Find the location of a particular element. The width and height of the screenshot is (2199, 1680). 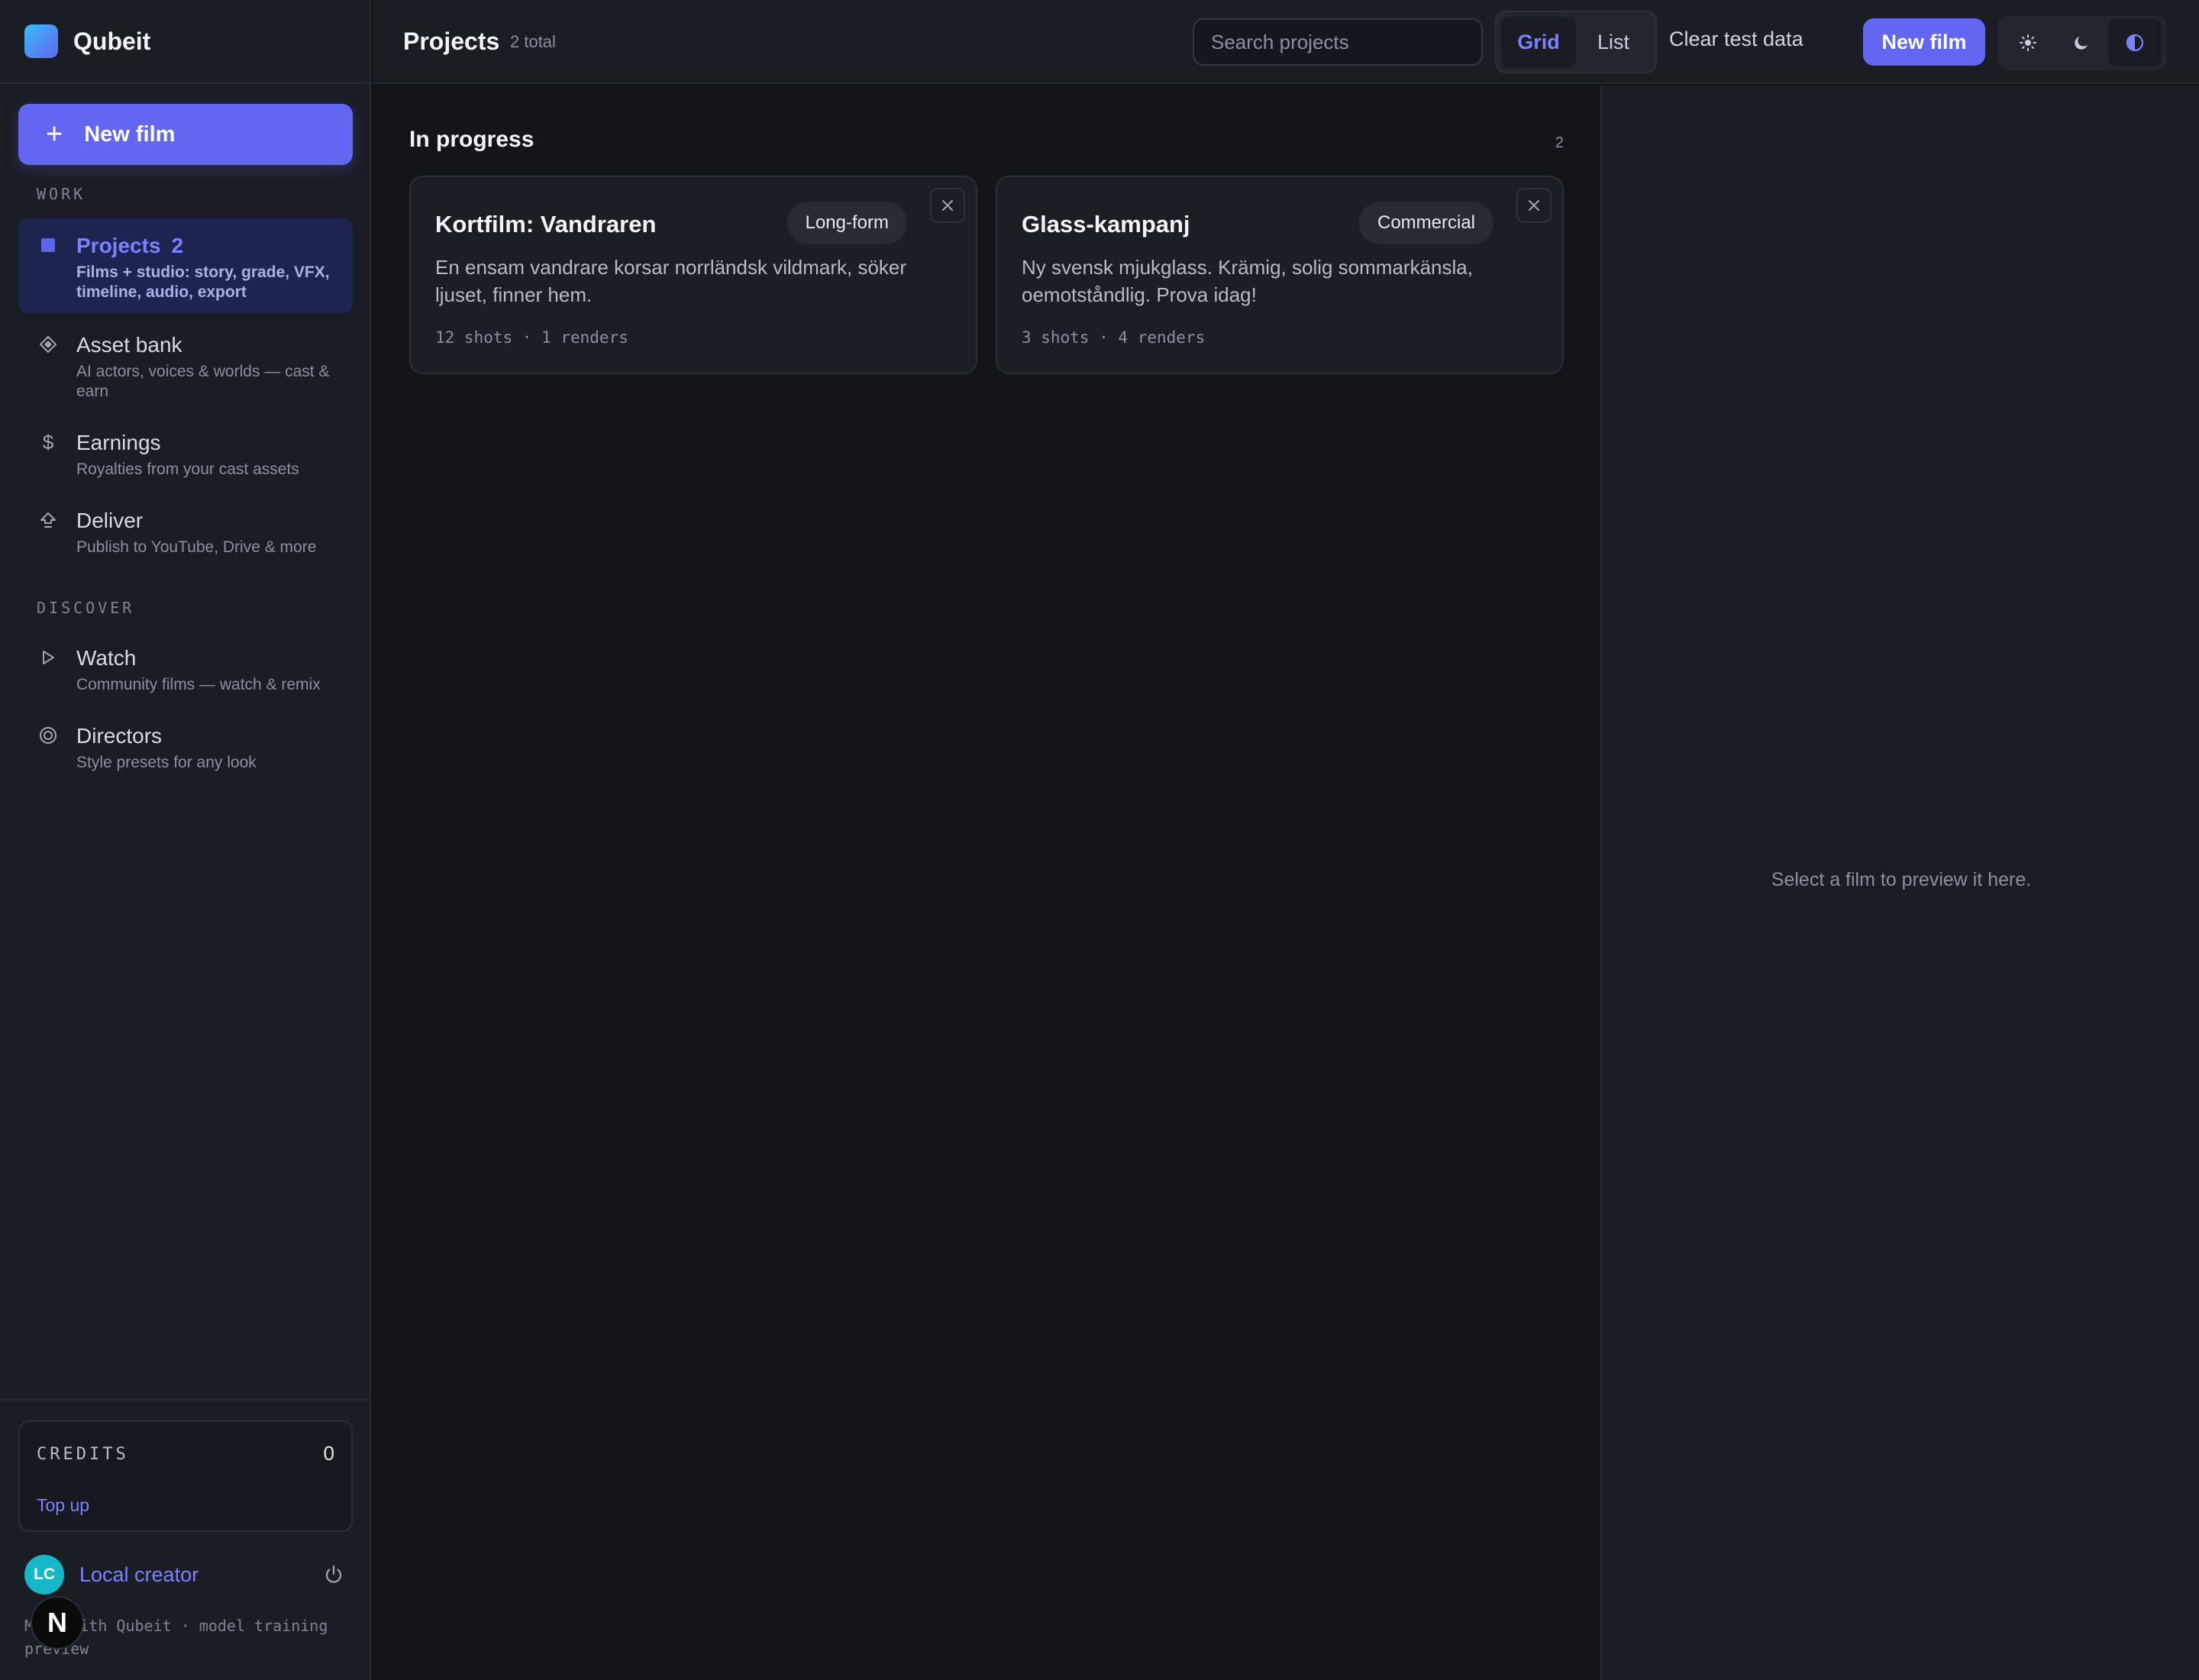

sidebar-item-title: Asset bank is located at coordinates (129, 345).